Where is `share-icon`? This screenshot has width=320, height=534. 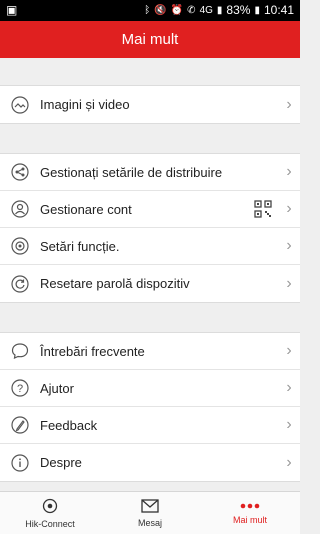 share-icon is located at coordinates (20, 172).